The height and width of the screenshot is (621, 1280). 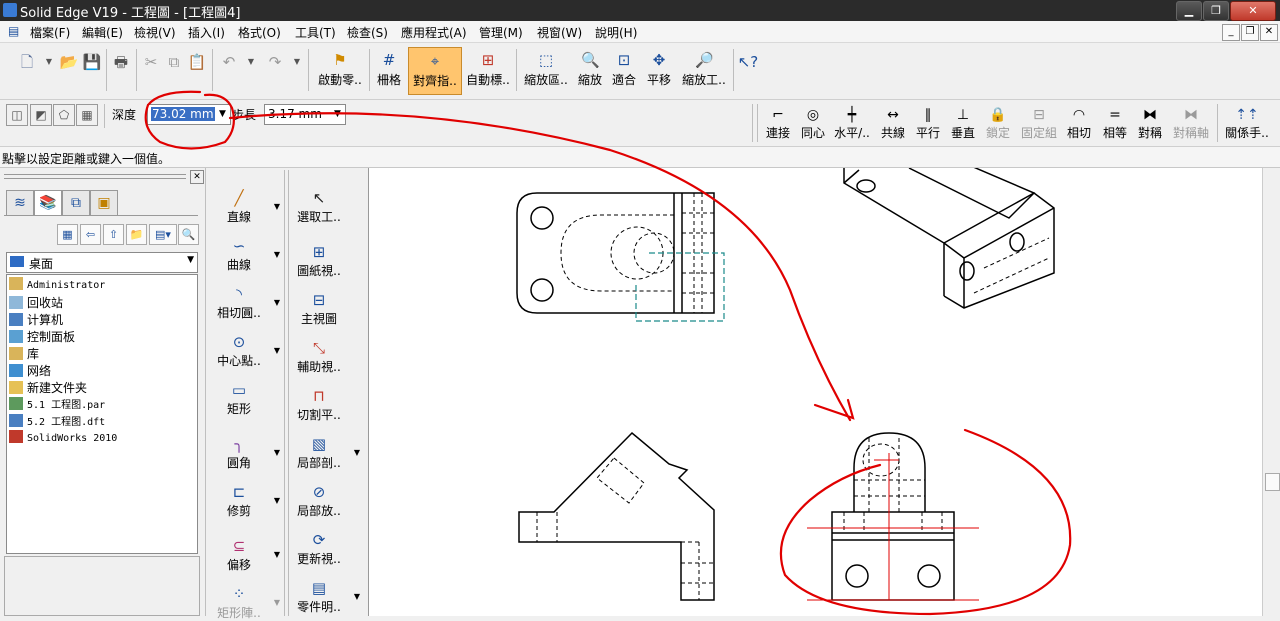 I want to click on new-file-icon: 🗋, so click(x=27, y=62).